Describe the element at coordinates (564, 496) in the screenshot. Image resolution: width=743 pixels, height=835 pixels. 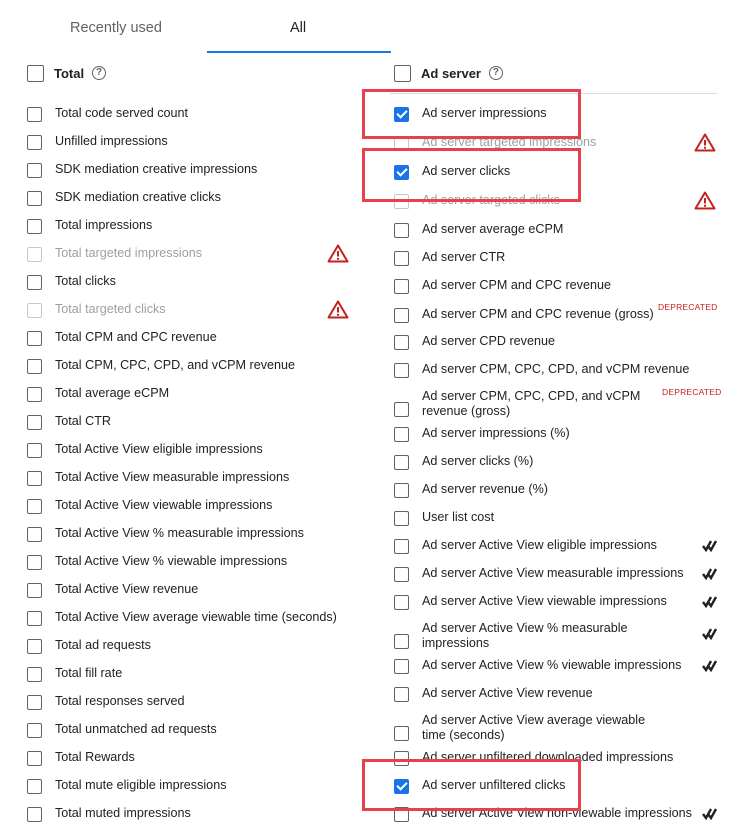
I see `ad-server-metric-row: Ad server revenue (%)` at that location.